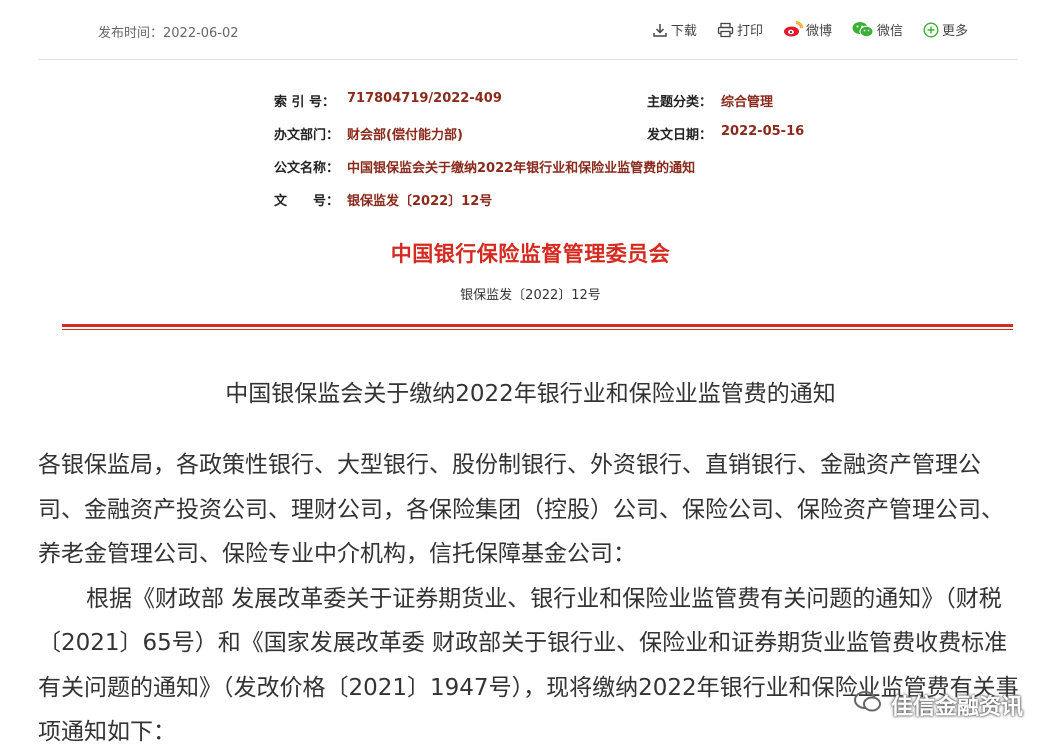  Describe the element at coordinates (530, 254) in the screenshot. I see `issuer-heading: 中国银行保险监督管理委员会` at that location.